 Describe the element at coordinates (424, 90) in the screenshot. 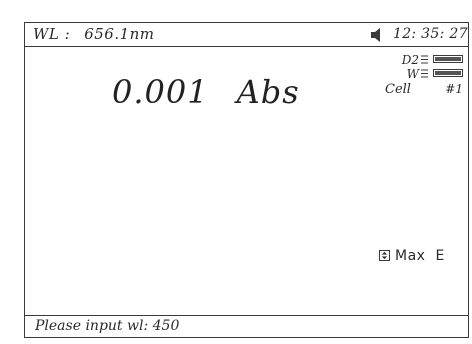

I see `cell-indicator: Cell #1` at that location.